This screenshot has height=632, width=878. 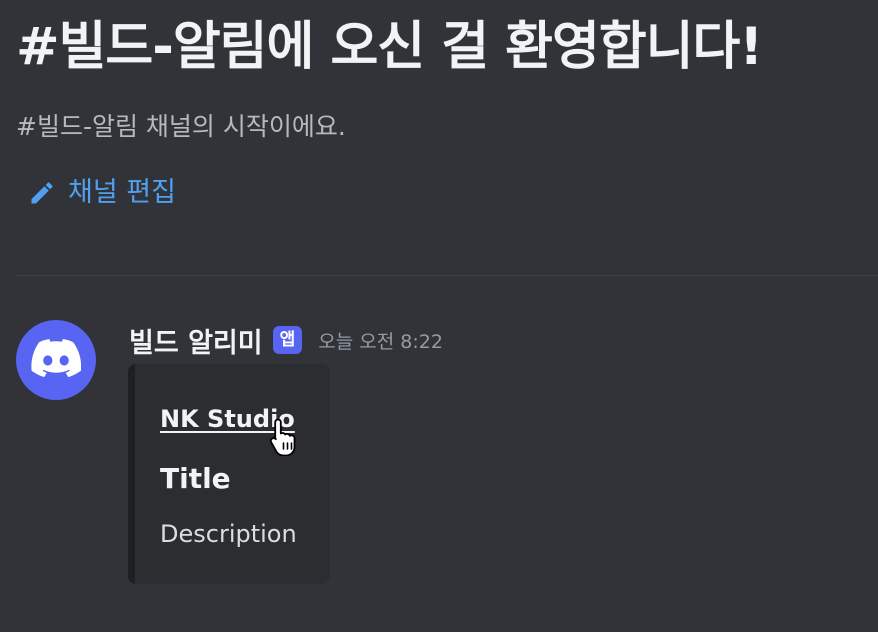 What do you see at coordinates (42, 193) in the screenshot?
I see `pencil-icon` at bounding box center [42, 193].